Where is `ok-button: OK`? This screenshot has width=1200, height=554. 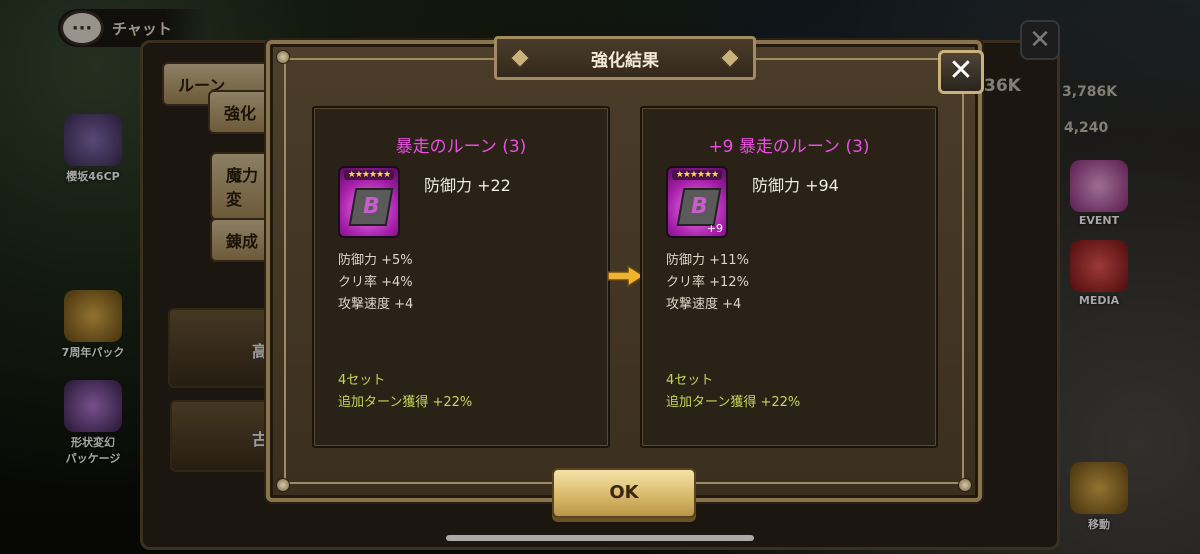
ok-button: OK is located at coordinates (624, 493).